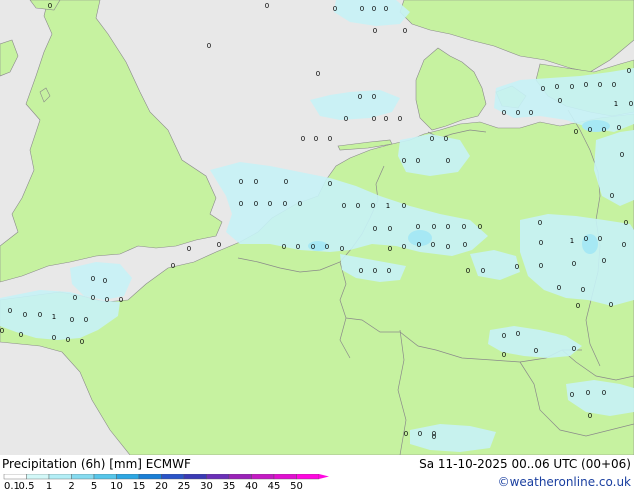 This screenshot has width=634, height=490. What do you see at coordinates (296, 485) in the screenshot?
I see `legend-tick-label: 50` at bounding box center [296, 485].